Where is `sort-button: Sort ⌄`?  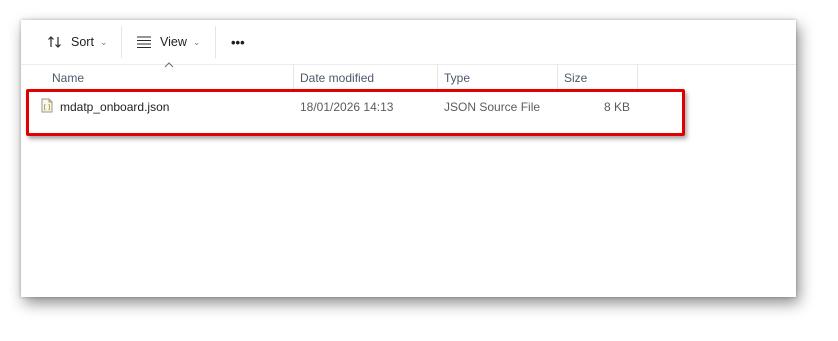 sort-button: Sort ⌄ is located at coordinates (77, 42).